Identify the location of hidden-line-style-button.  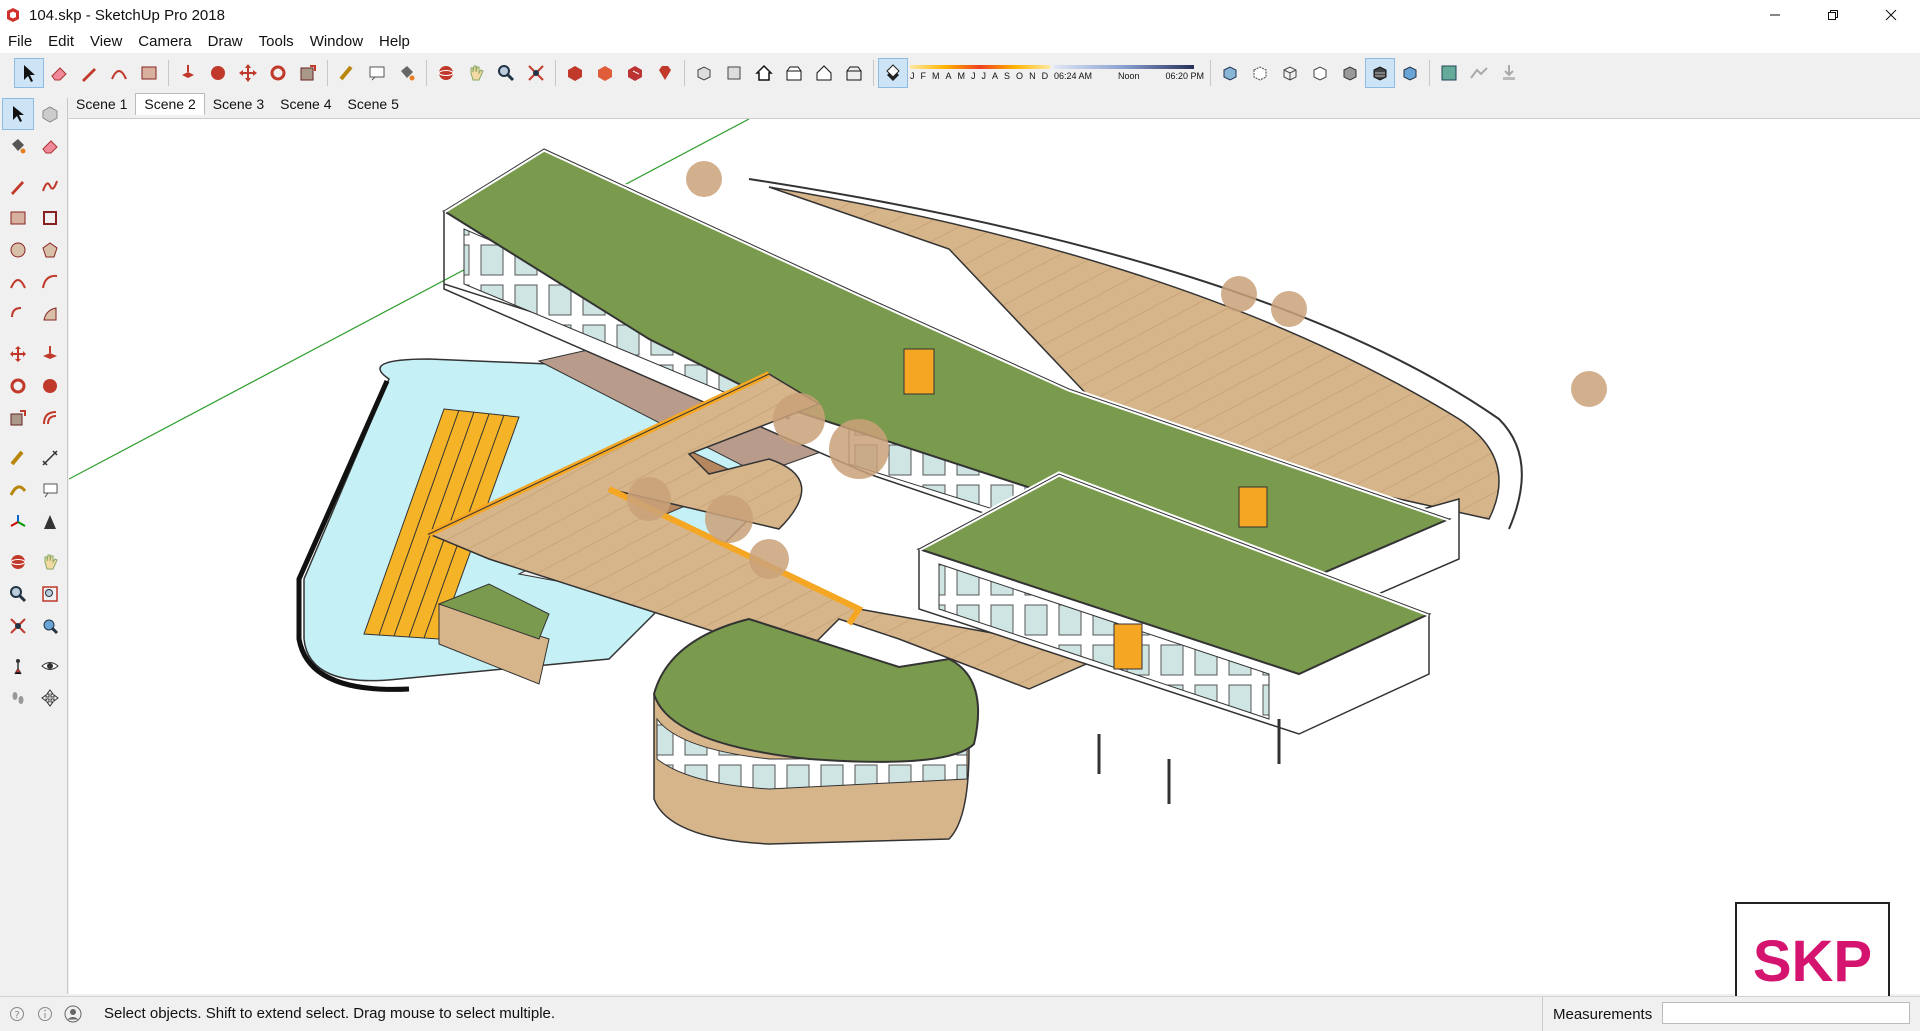
(1320, 73).